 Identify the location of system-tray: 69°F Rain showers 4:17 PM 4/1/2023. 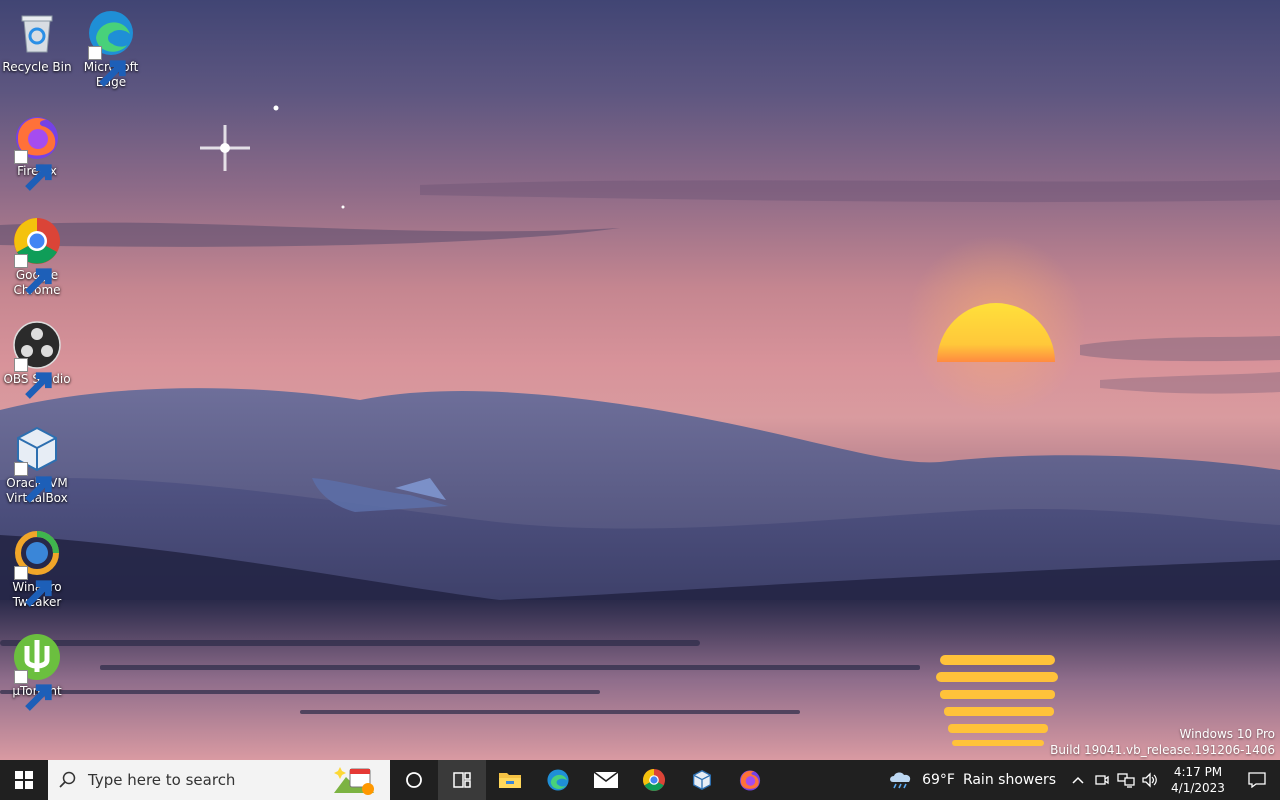
(1079, 780).